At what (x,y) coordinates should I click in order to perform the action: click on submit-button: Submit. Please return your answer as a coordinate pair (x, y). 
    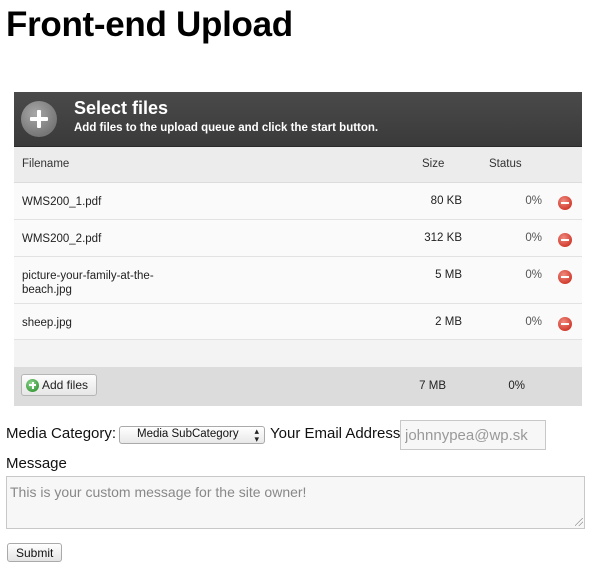
    Looking at the image, I should click on (35, 552).